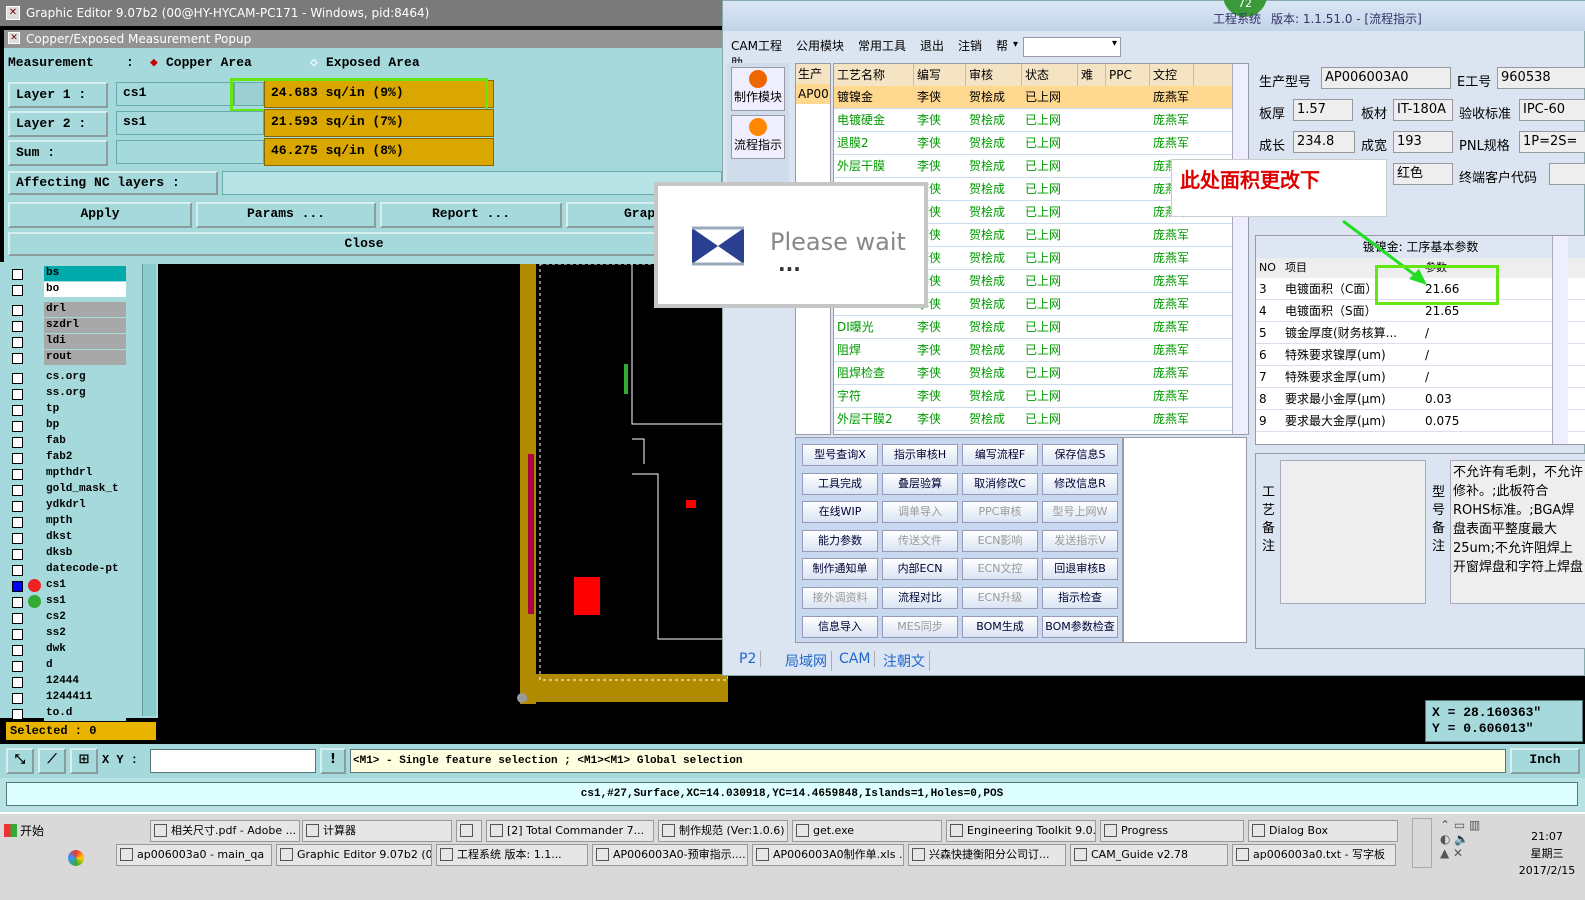  I want to click on flow-guide-button: 流程指示, so click(758, 137).